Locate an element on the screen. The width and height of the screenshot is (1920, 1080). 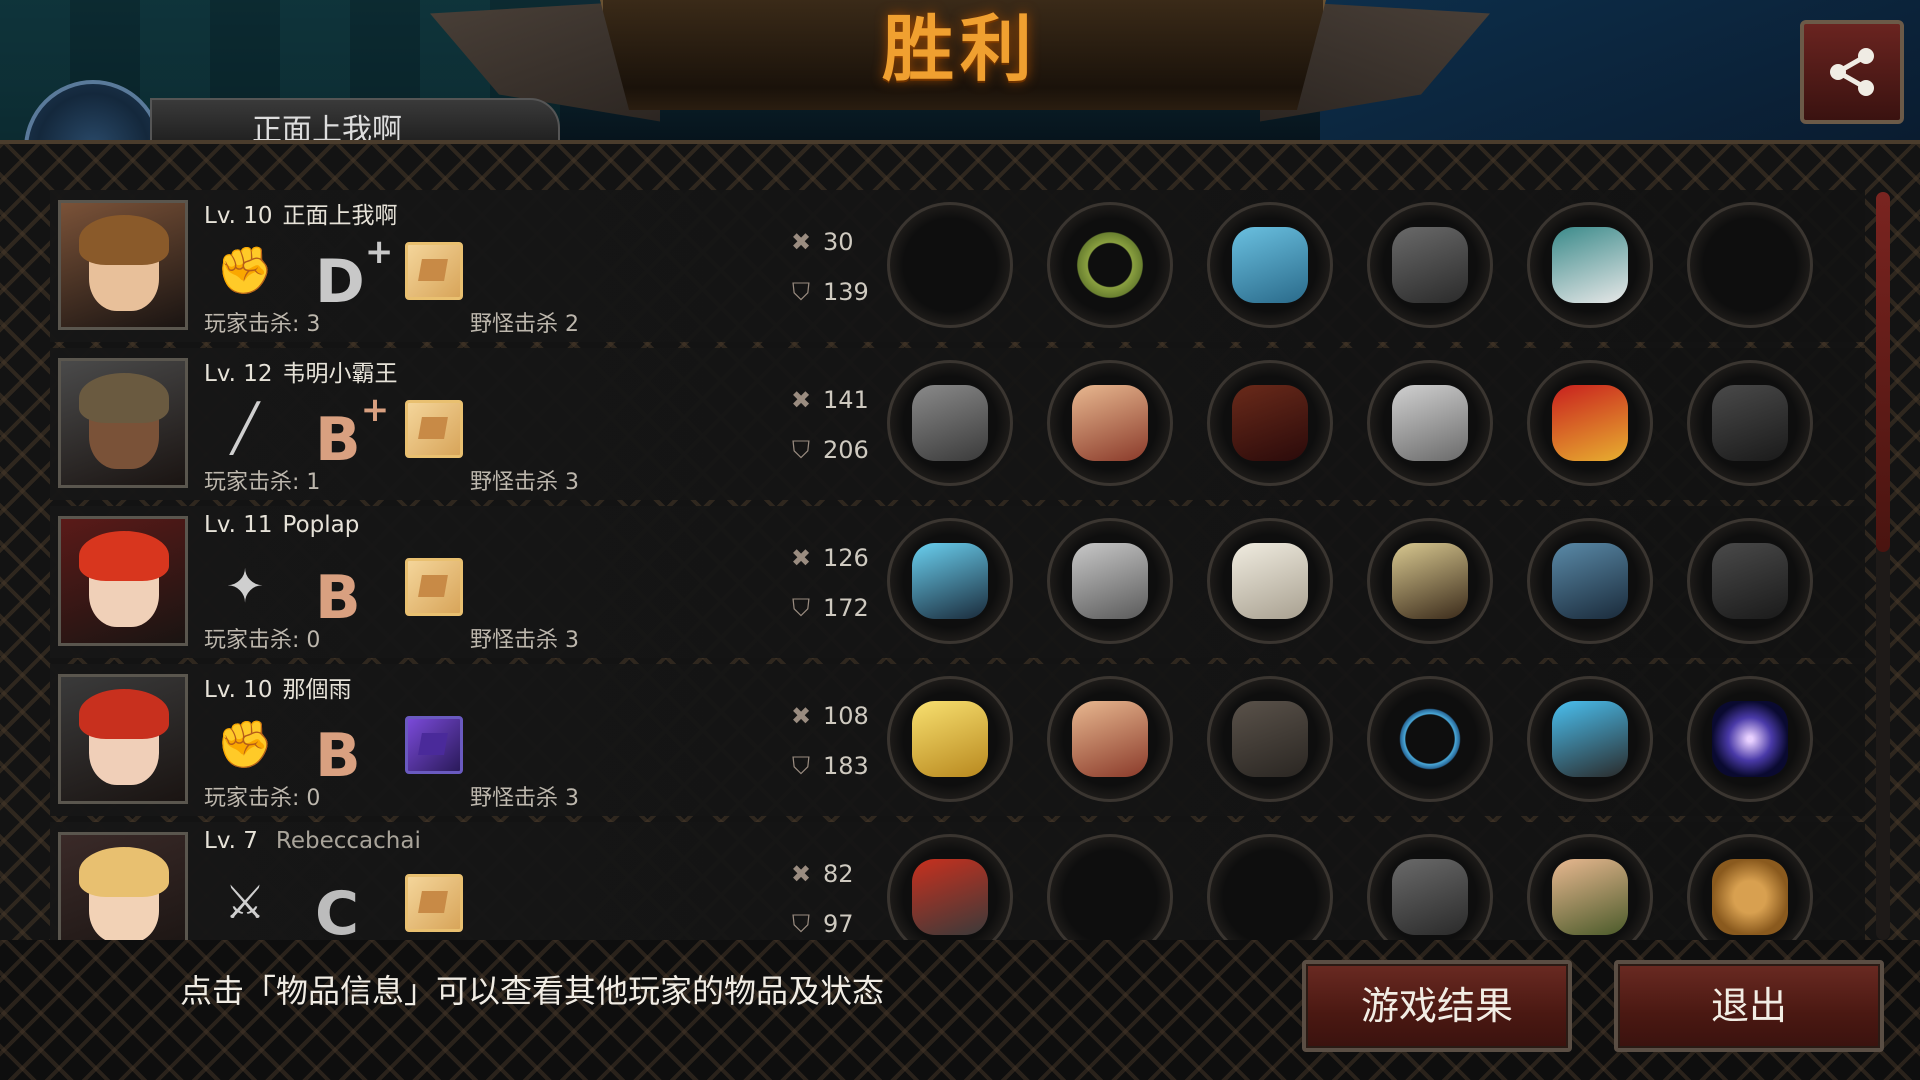
binoculars-icon is located at coordinates (1750, 423).